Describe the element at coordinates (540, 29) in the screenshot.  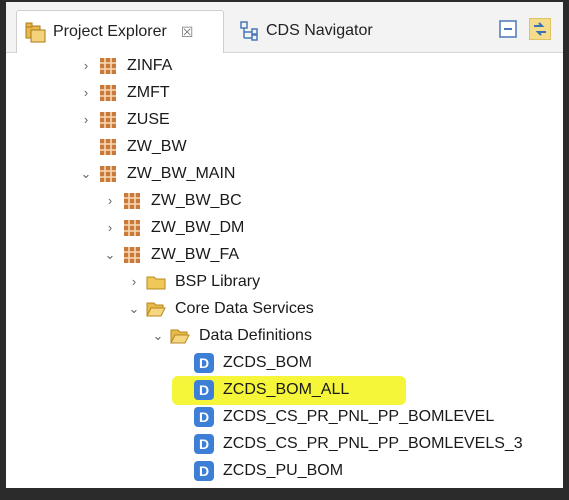
I see `link-with-editor-icon` at that location.